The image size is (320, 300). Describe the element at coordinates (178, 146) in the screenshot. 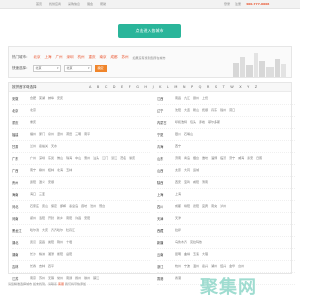

I see `city-link: 西宁` at that location.